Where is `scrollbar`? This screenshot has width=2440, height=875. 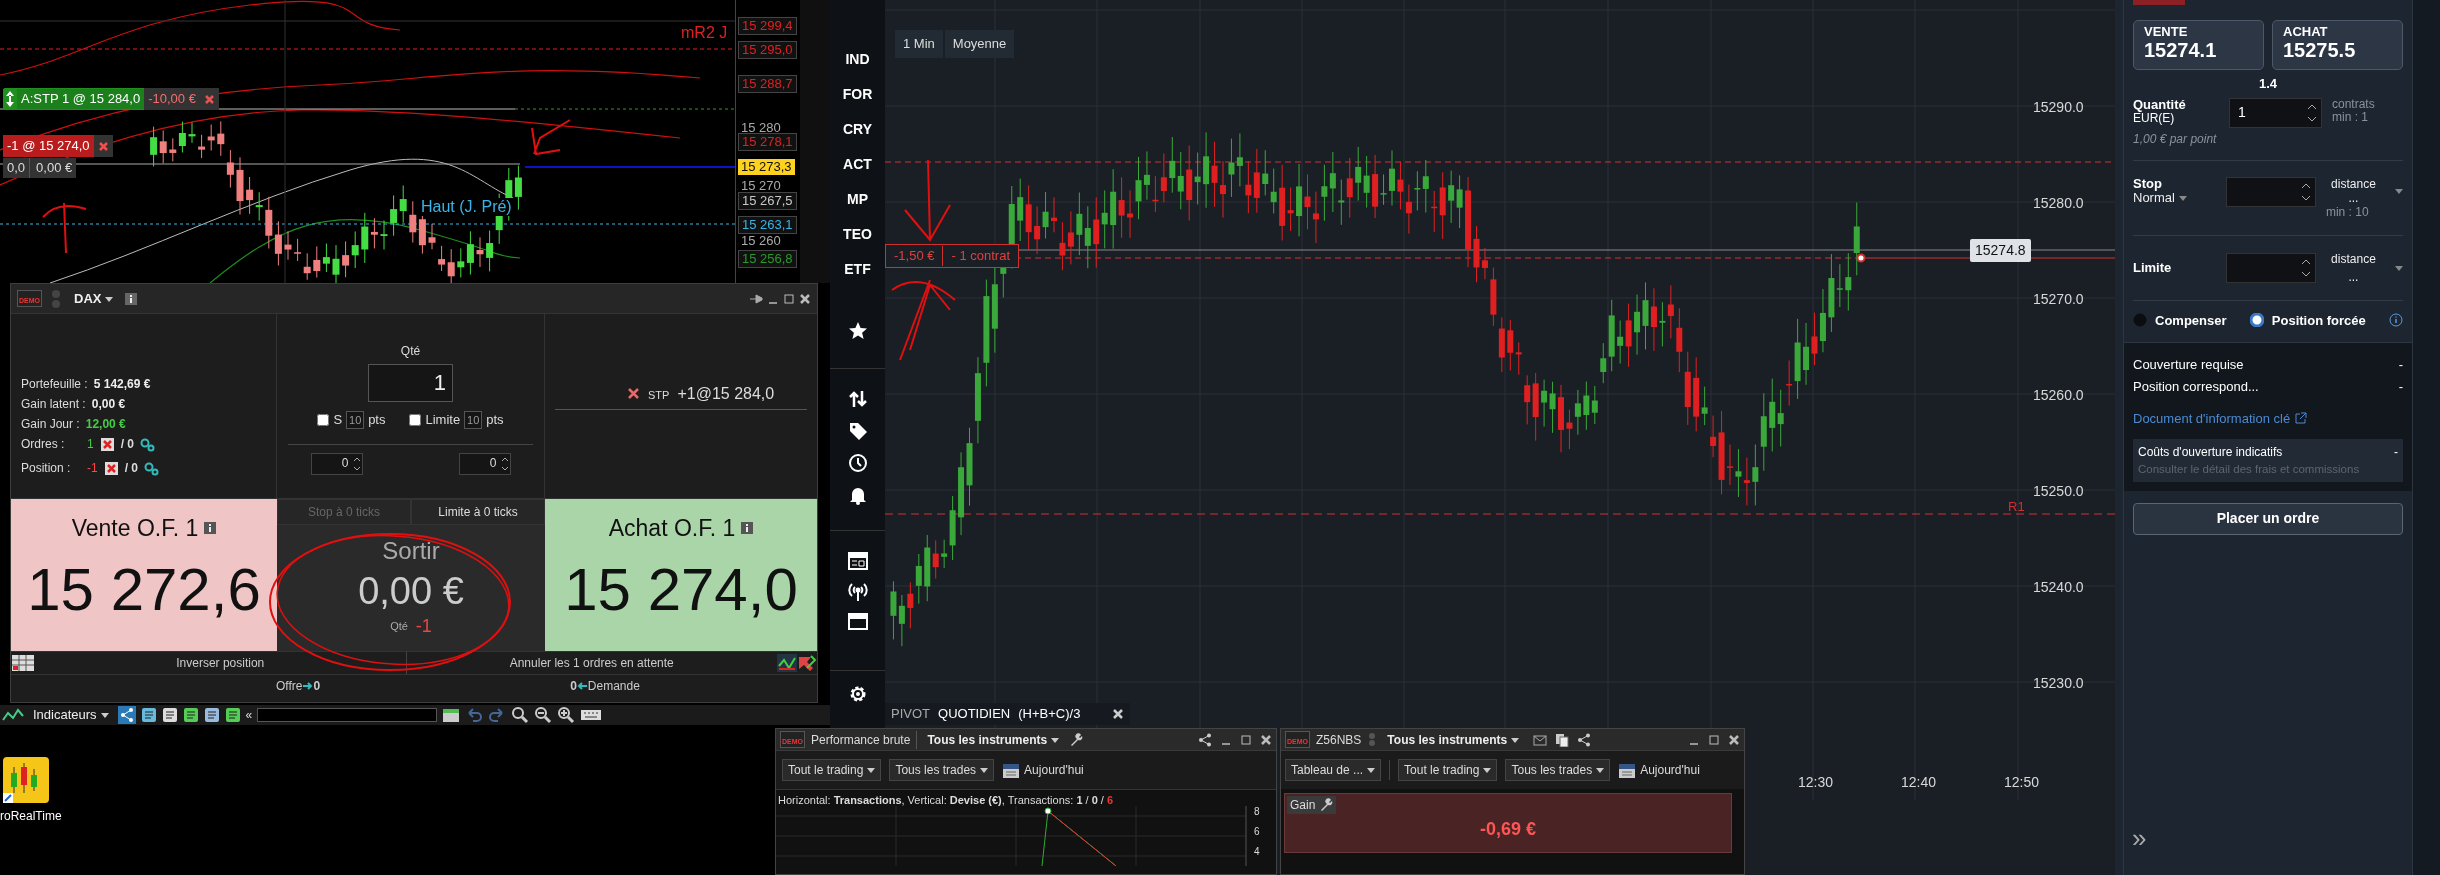
scrollbar is located at coordinates (347, 715).